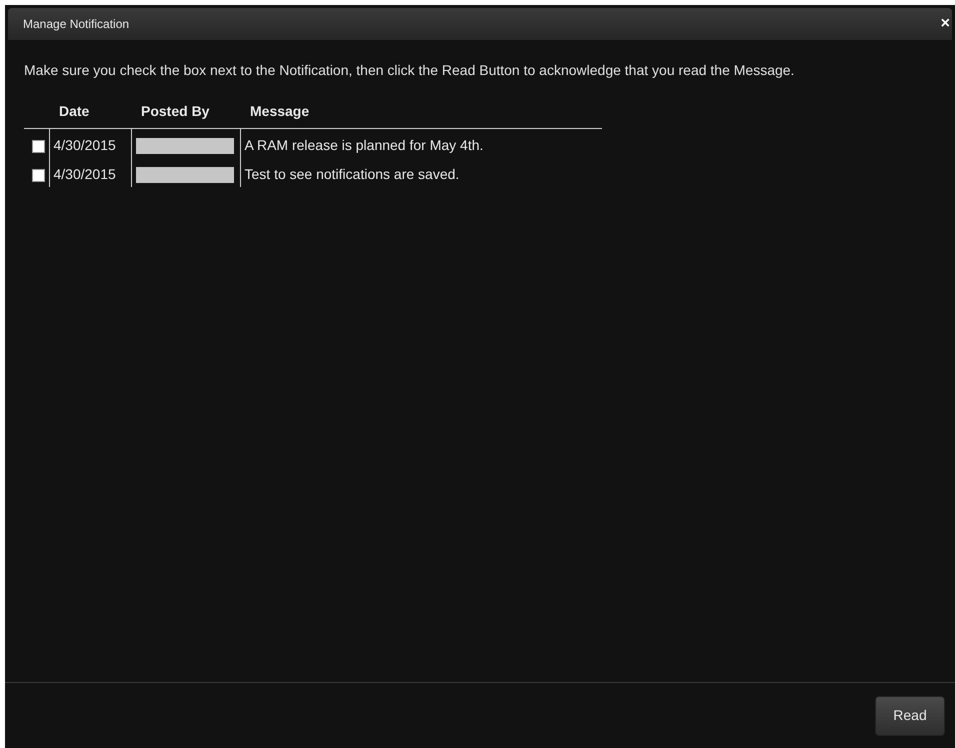 This screenshot has height=748, width=955. I want to click on message-cell: Test to see notifications are saved., so click(352, 174).